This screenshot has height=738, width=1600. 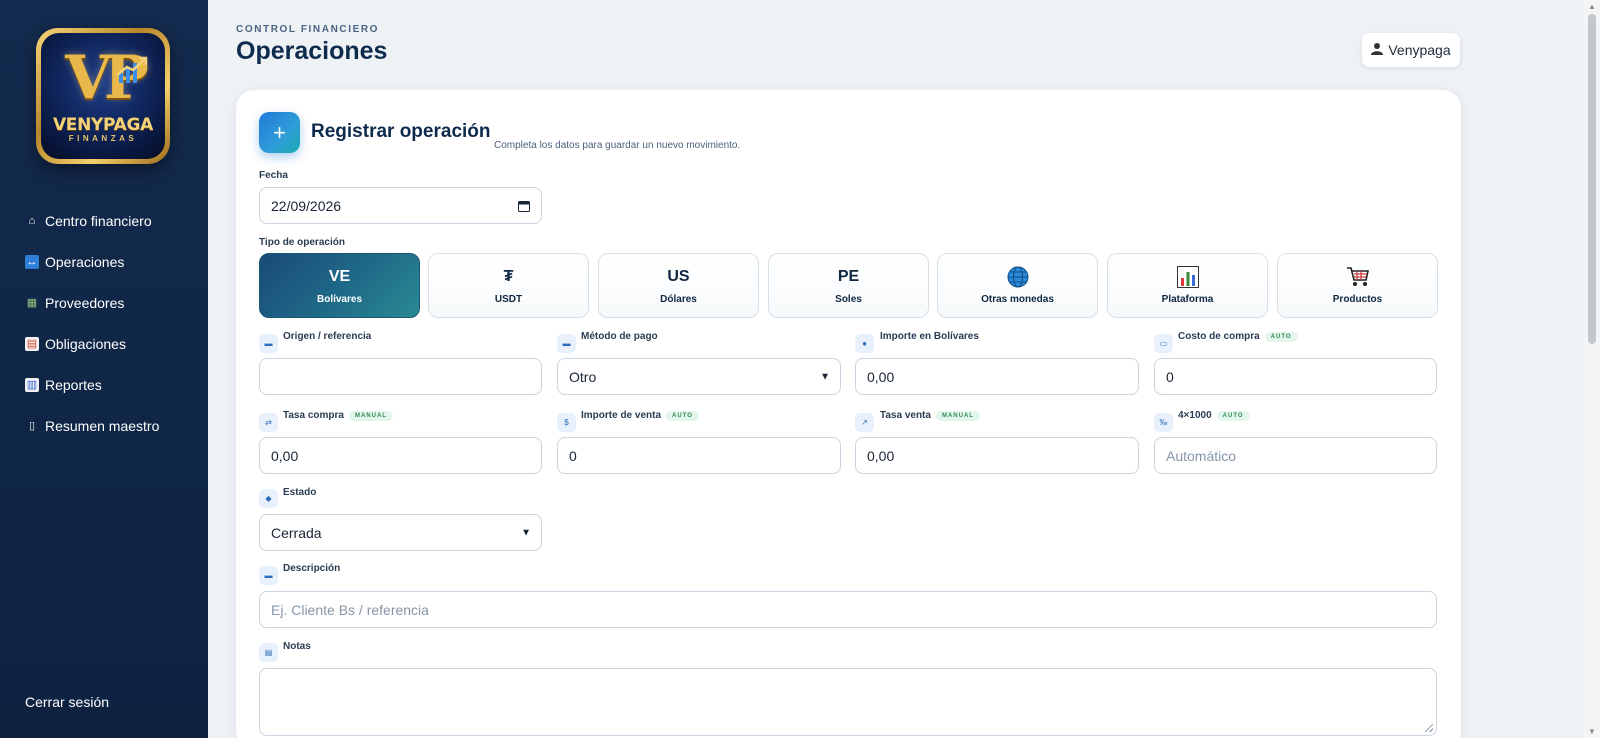 I want to click on metodo-label: Método de pago, so click(x=619, y=336).